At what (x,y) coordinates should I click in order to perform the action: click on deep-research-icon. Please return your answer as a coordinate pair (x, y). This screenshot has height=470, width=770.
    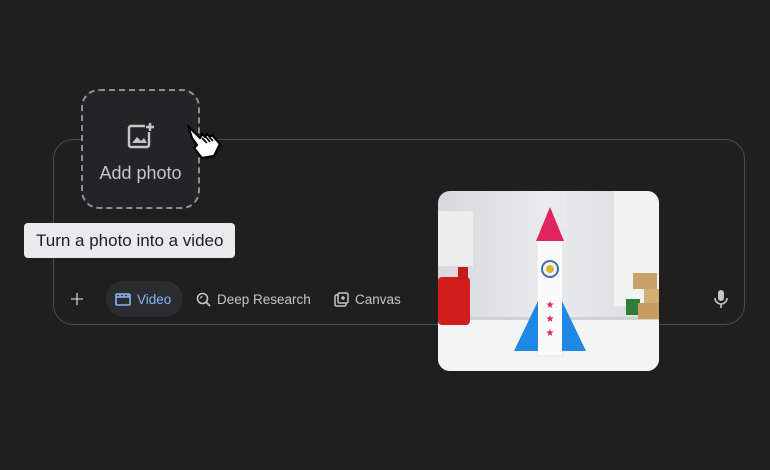
    Looking at the image, I should click on (203, 299).